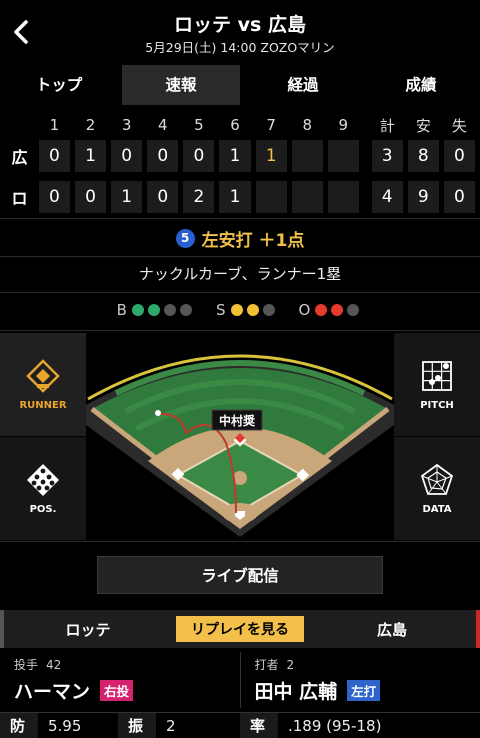  Describe the element at coordinates (392, 629) in the screenshot. I see `right-team-name: 広島` at that location.